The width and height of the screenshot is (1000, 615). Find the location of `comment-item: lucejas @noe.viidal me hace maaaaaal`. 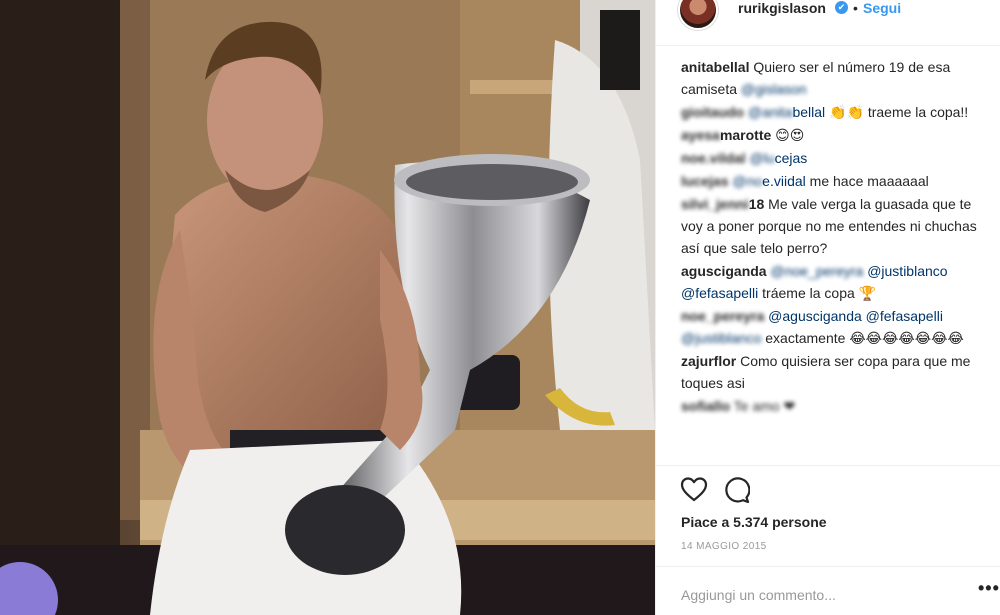

comment-item: lucejas @noe.viidal me hace maaaaaal is located at coordinates (831, 181).